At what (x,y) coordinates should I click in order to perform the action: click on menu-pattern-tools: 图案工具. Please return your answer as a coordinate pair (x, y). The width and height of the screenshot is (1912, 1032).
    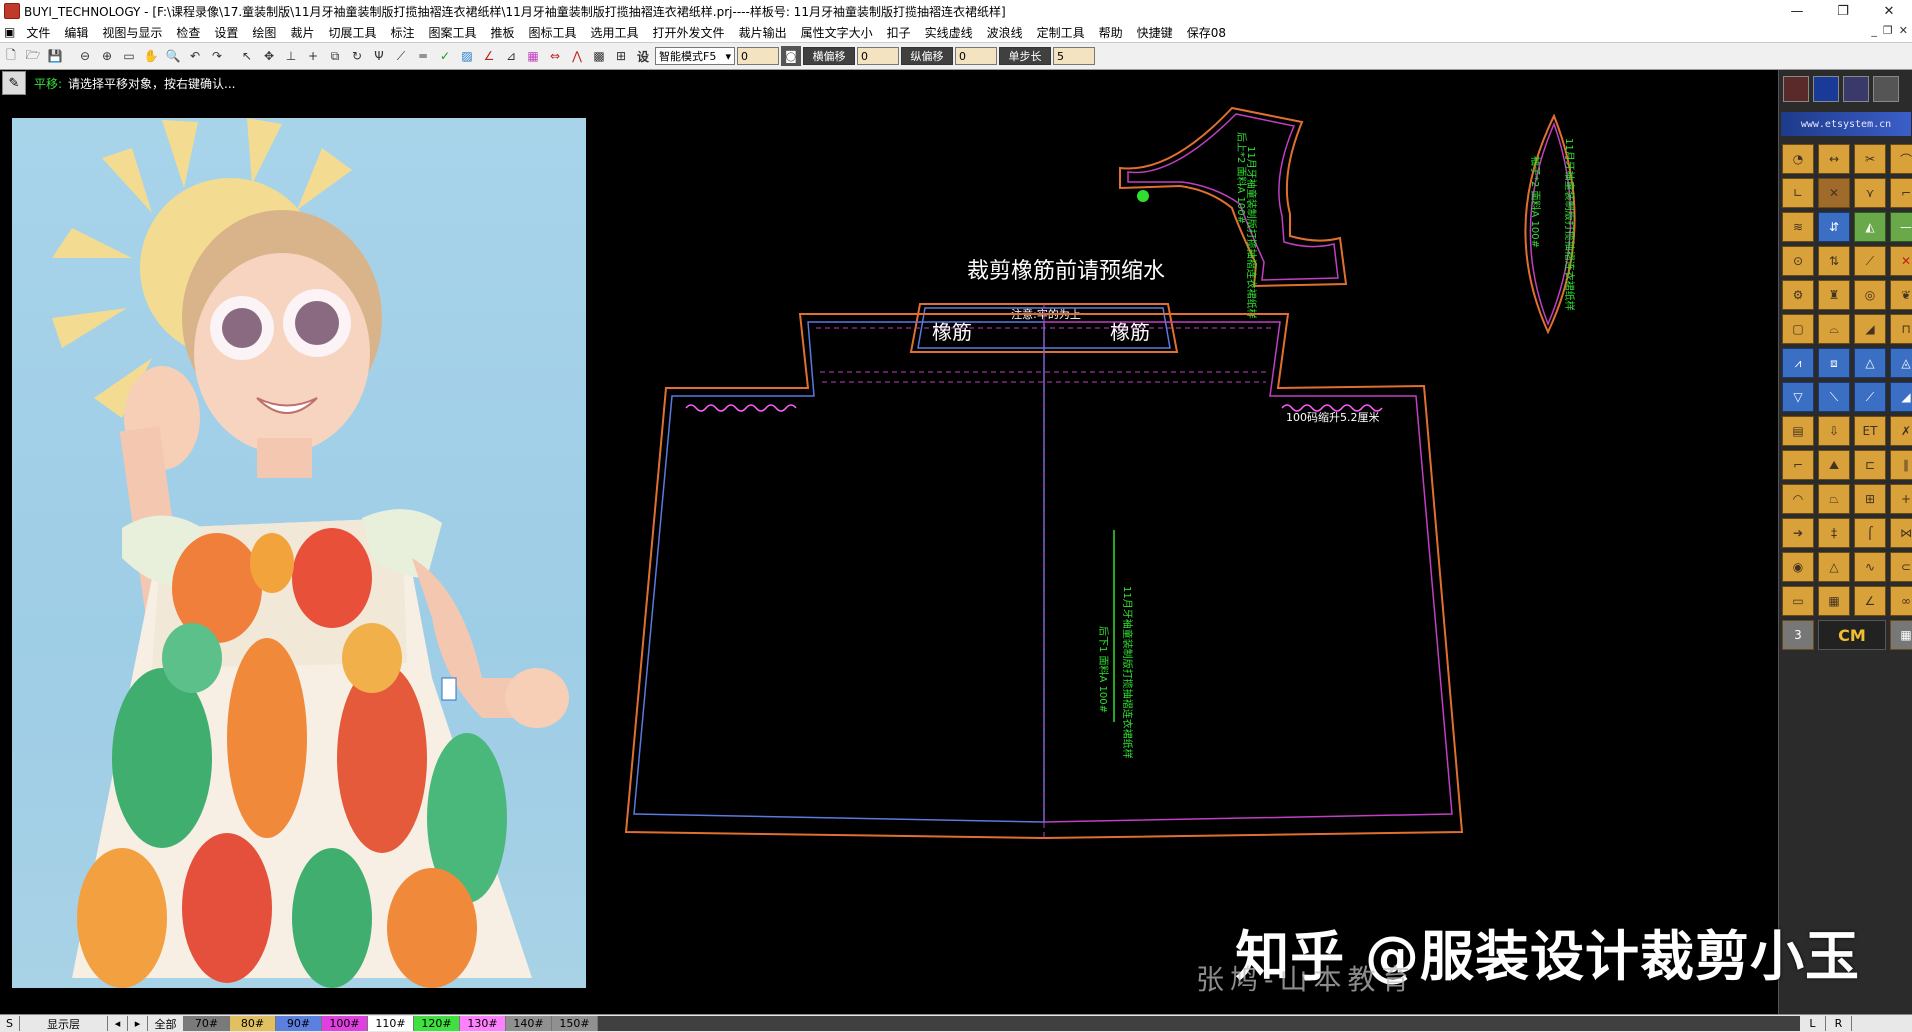
    Looking at the image, I should click on (452, 32).